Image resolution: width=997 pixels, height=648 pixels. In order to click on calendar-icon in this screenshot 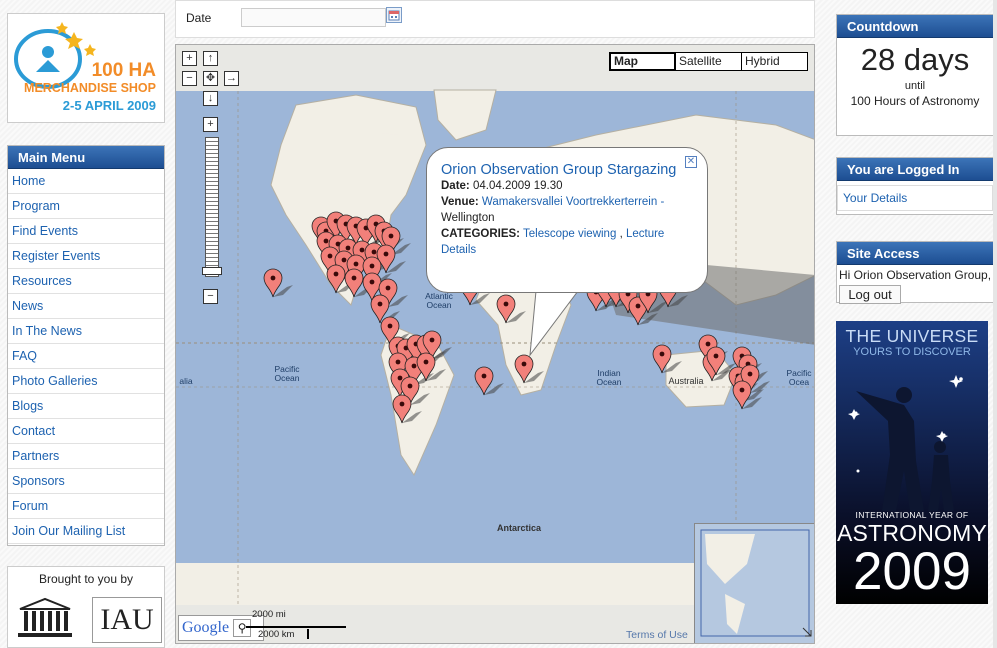, I will do `click(394, 15)`.